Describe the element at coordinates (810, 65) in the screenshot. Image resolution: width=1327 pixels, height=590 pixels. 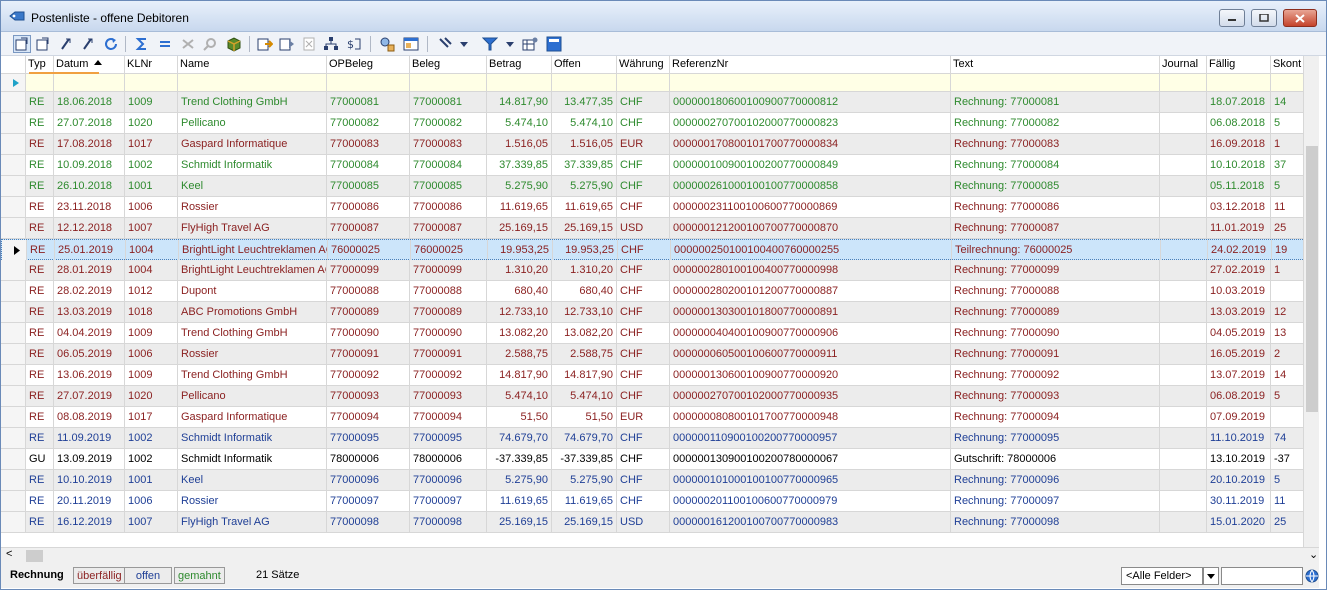
I see `column-header-referenz: ReferenzNr` at that location.